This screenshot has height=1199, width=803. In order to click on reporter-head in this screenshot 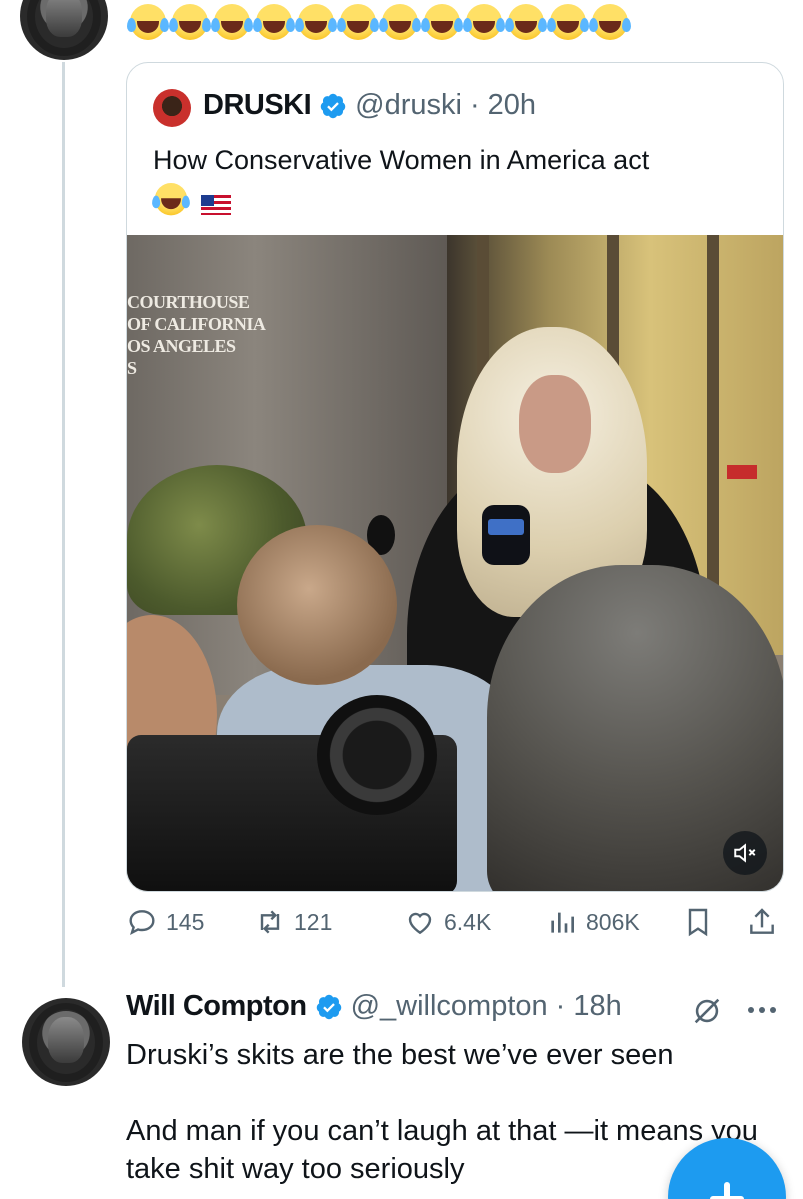, I will do `click(317, 605)`.